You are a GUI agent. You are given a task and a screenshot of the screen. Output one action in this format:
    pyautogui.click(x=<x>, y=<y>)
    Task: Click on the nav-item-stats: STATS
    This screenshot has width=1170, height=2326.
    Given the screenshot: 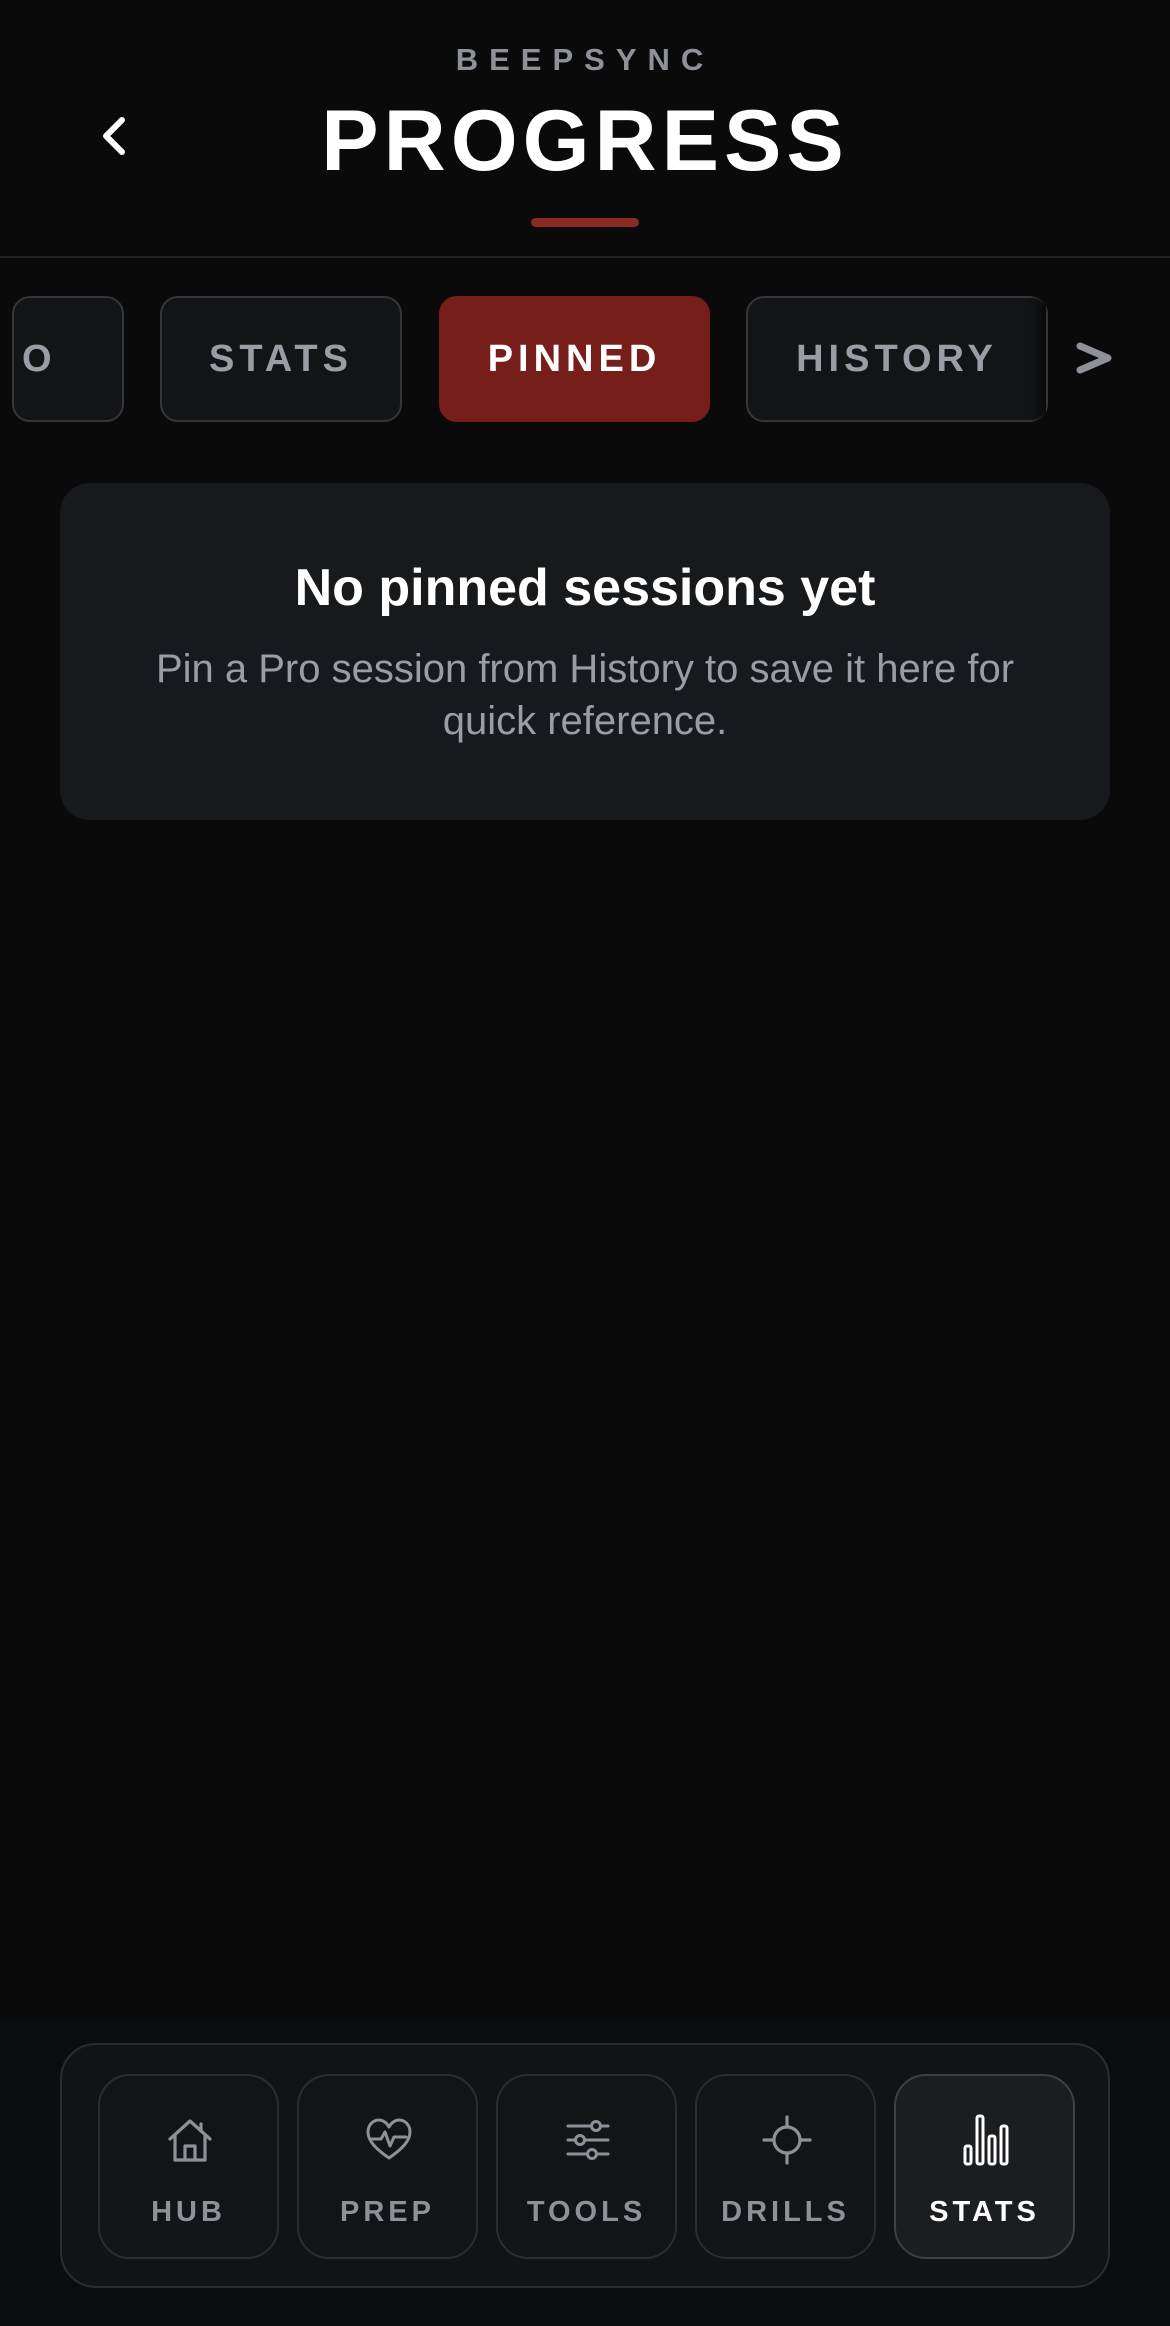 What is the action you would take?
    pyautogui.click(x=984, y=2166)
    